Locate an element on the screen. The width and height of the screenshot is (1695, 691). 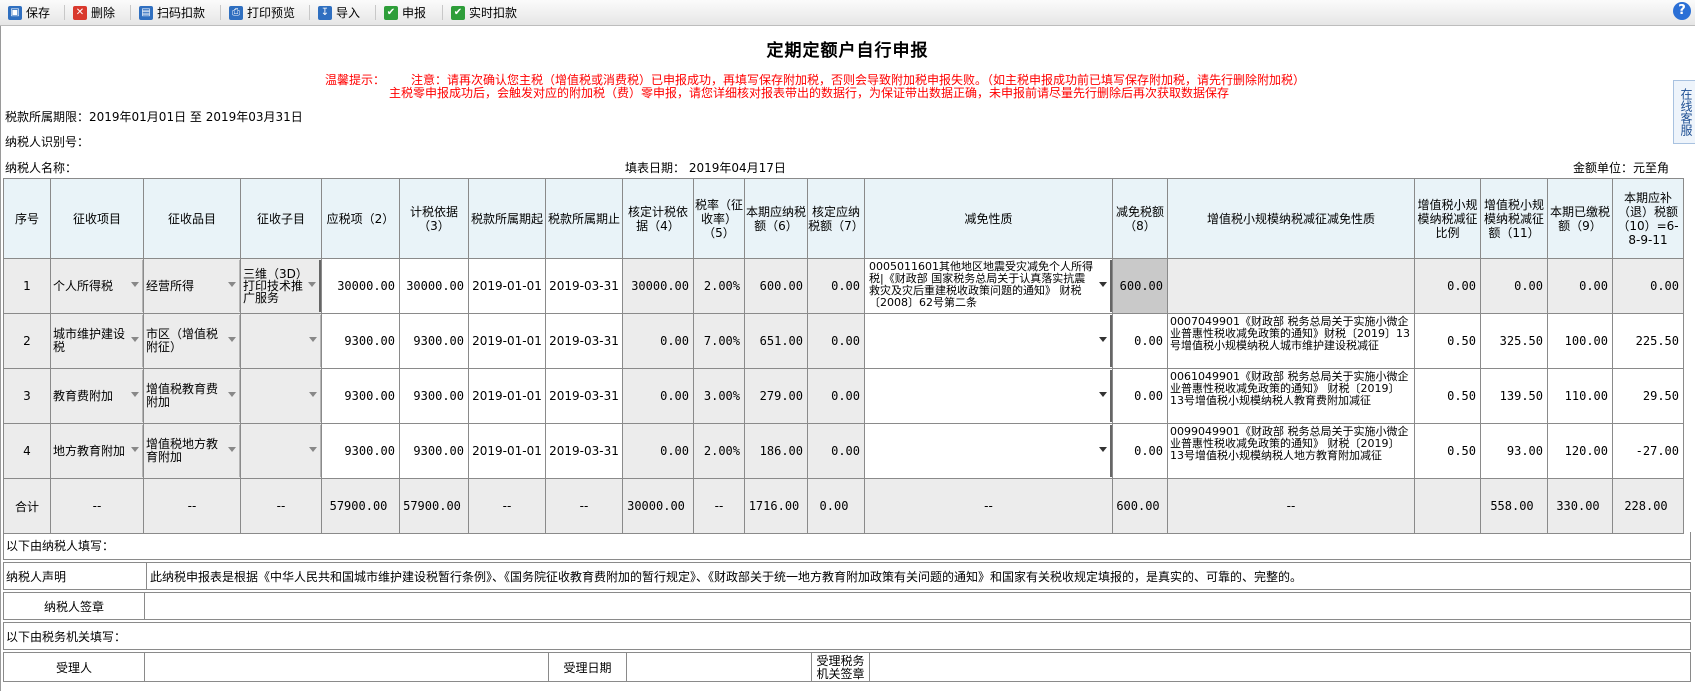
import-icon: ↧ is located at coordinates (325, 12).